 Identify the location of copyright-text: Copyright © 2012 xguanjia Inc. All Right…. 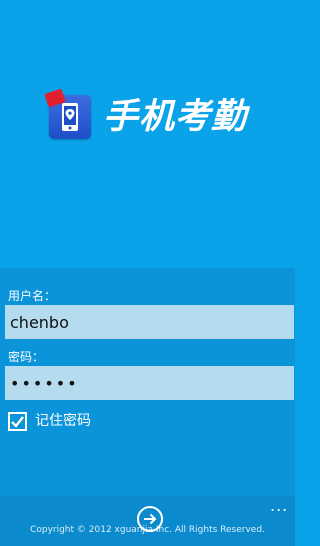
(147, 530).